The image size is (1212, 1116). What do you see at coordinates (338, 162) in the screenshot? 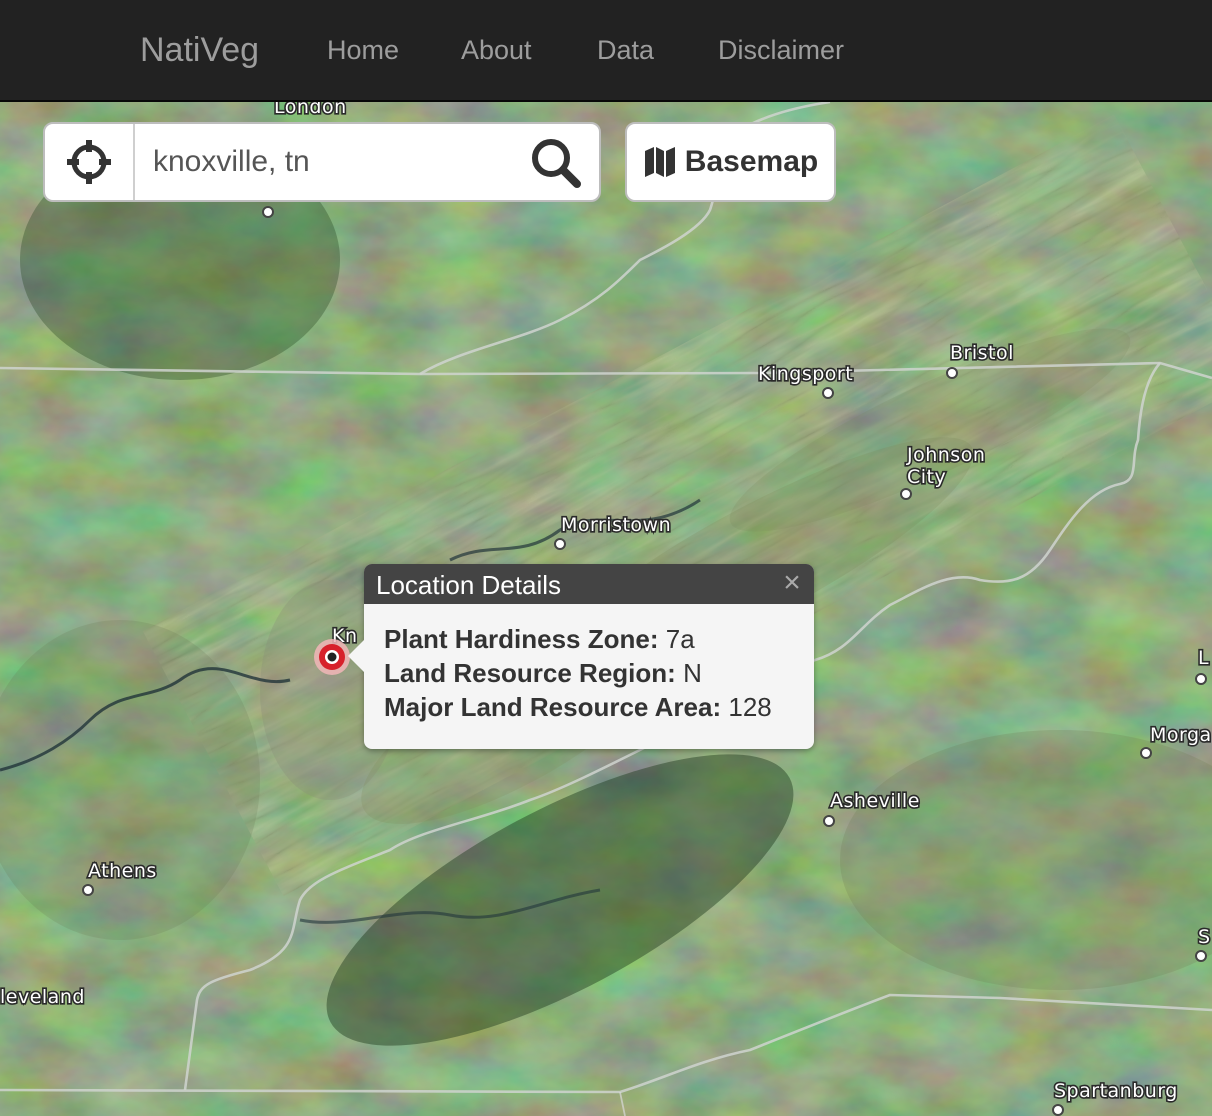
I see `search-input` at bounding box center [338, 162].